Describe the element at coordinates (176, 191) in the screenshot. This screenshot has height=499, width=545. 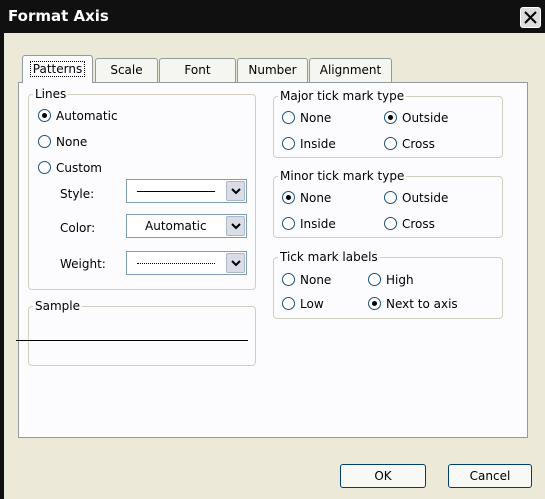
I see `solid-line-swatch` at that location.